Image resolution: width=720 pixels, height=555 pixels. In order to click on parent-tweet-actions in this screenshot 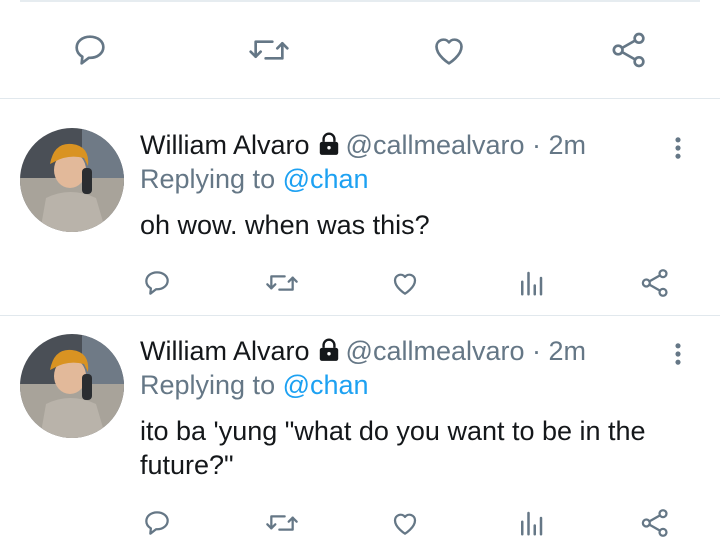, I will do `click(360, 50)`.